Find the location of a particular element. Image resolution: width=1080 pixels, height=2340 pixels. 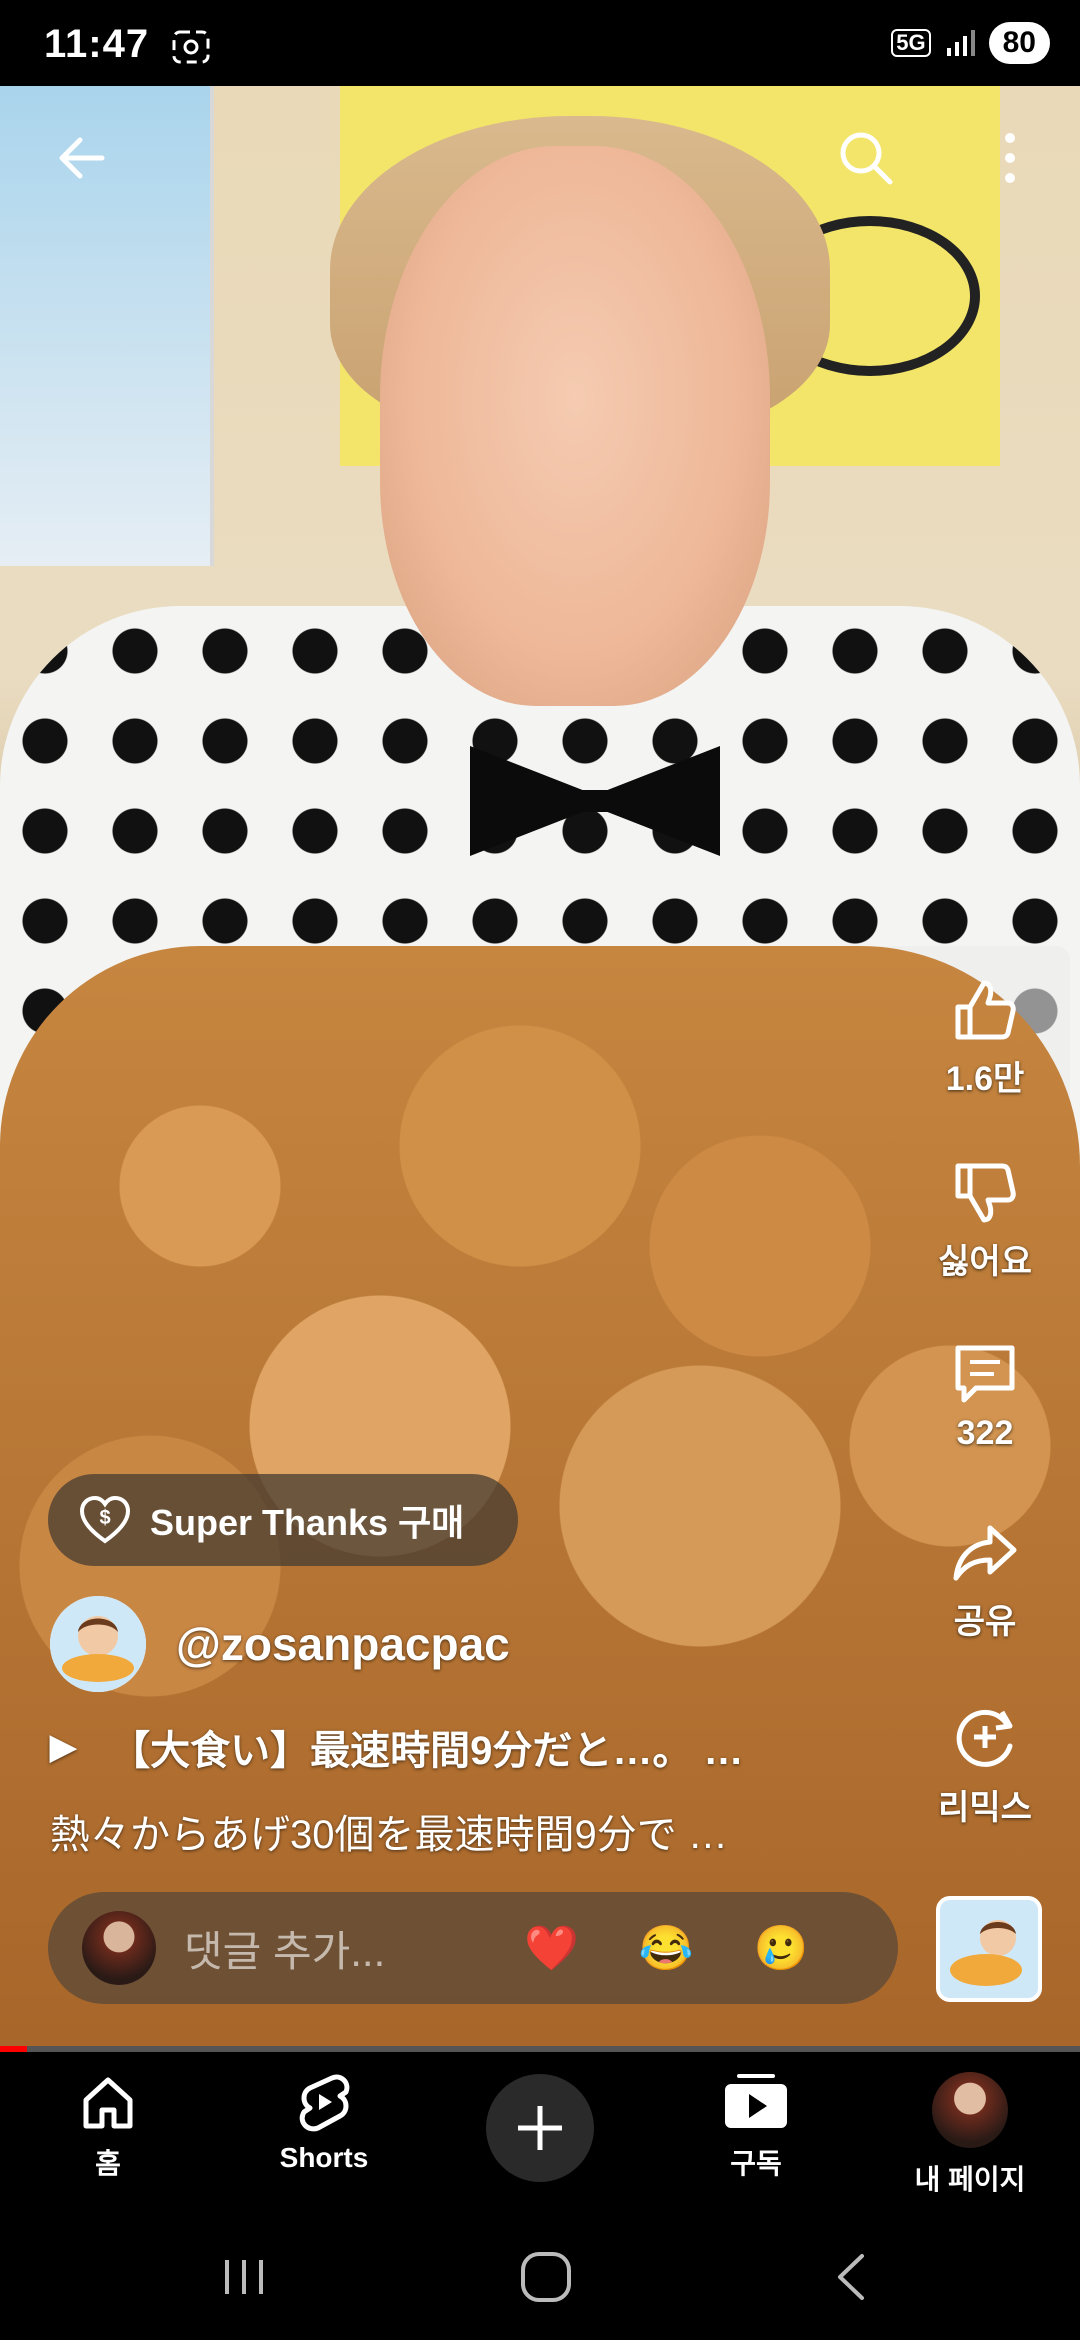

channel-avatar-icon is located at coordinates (98, 1644).